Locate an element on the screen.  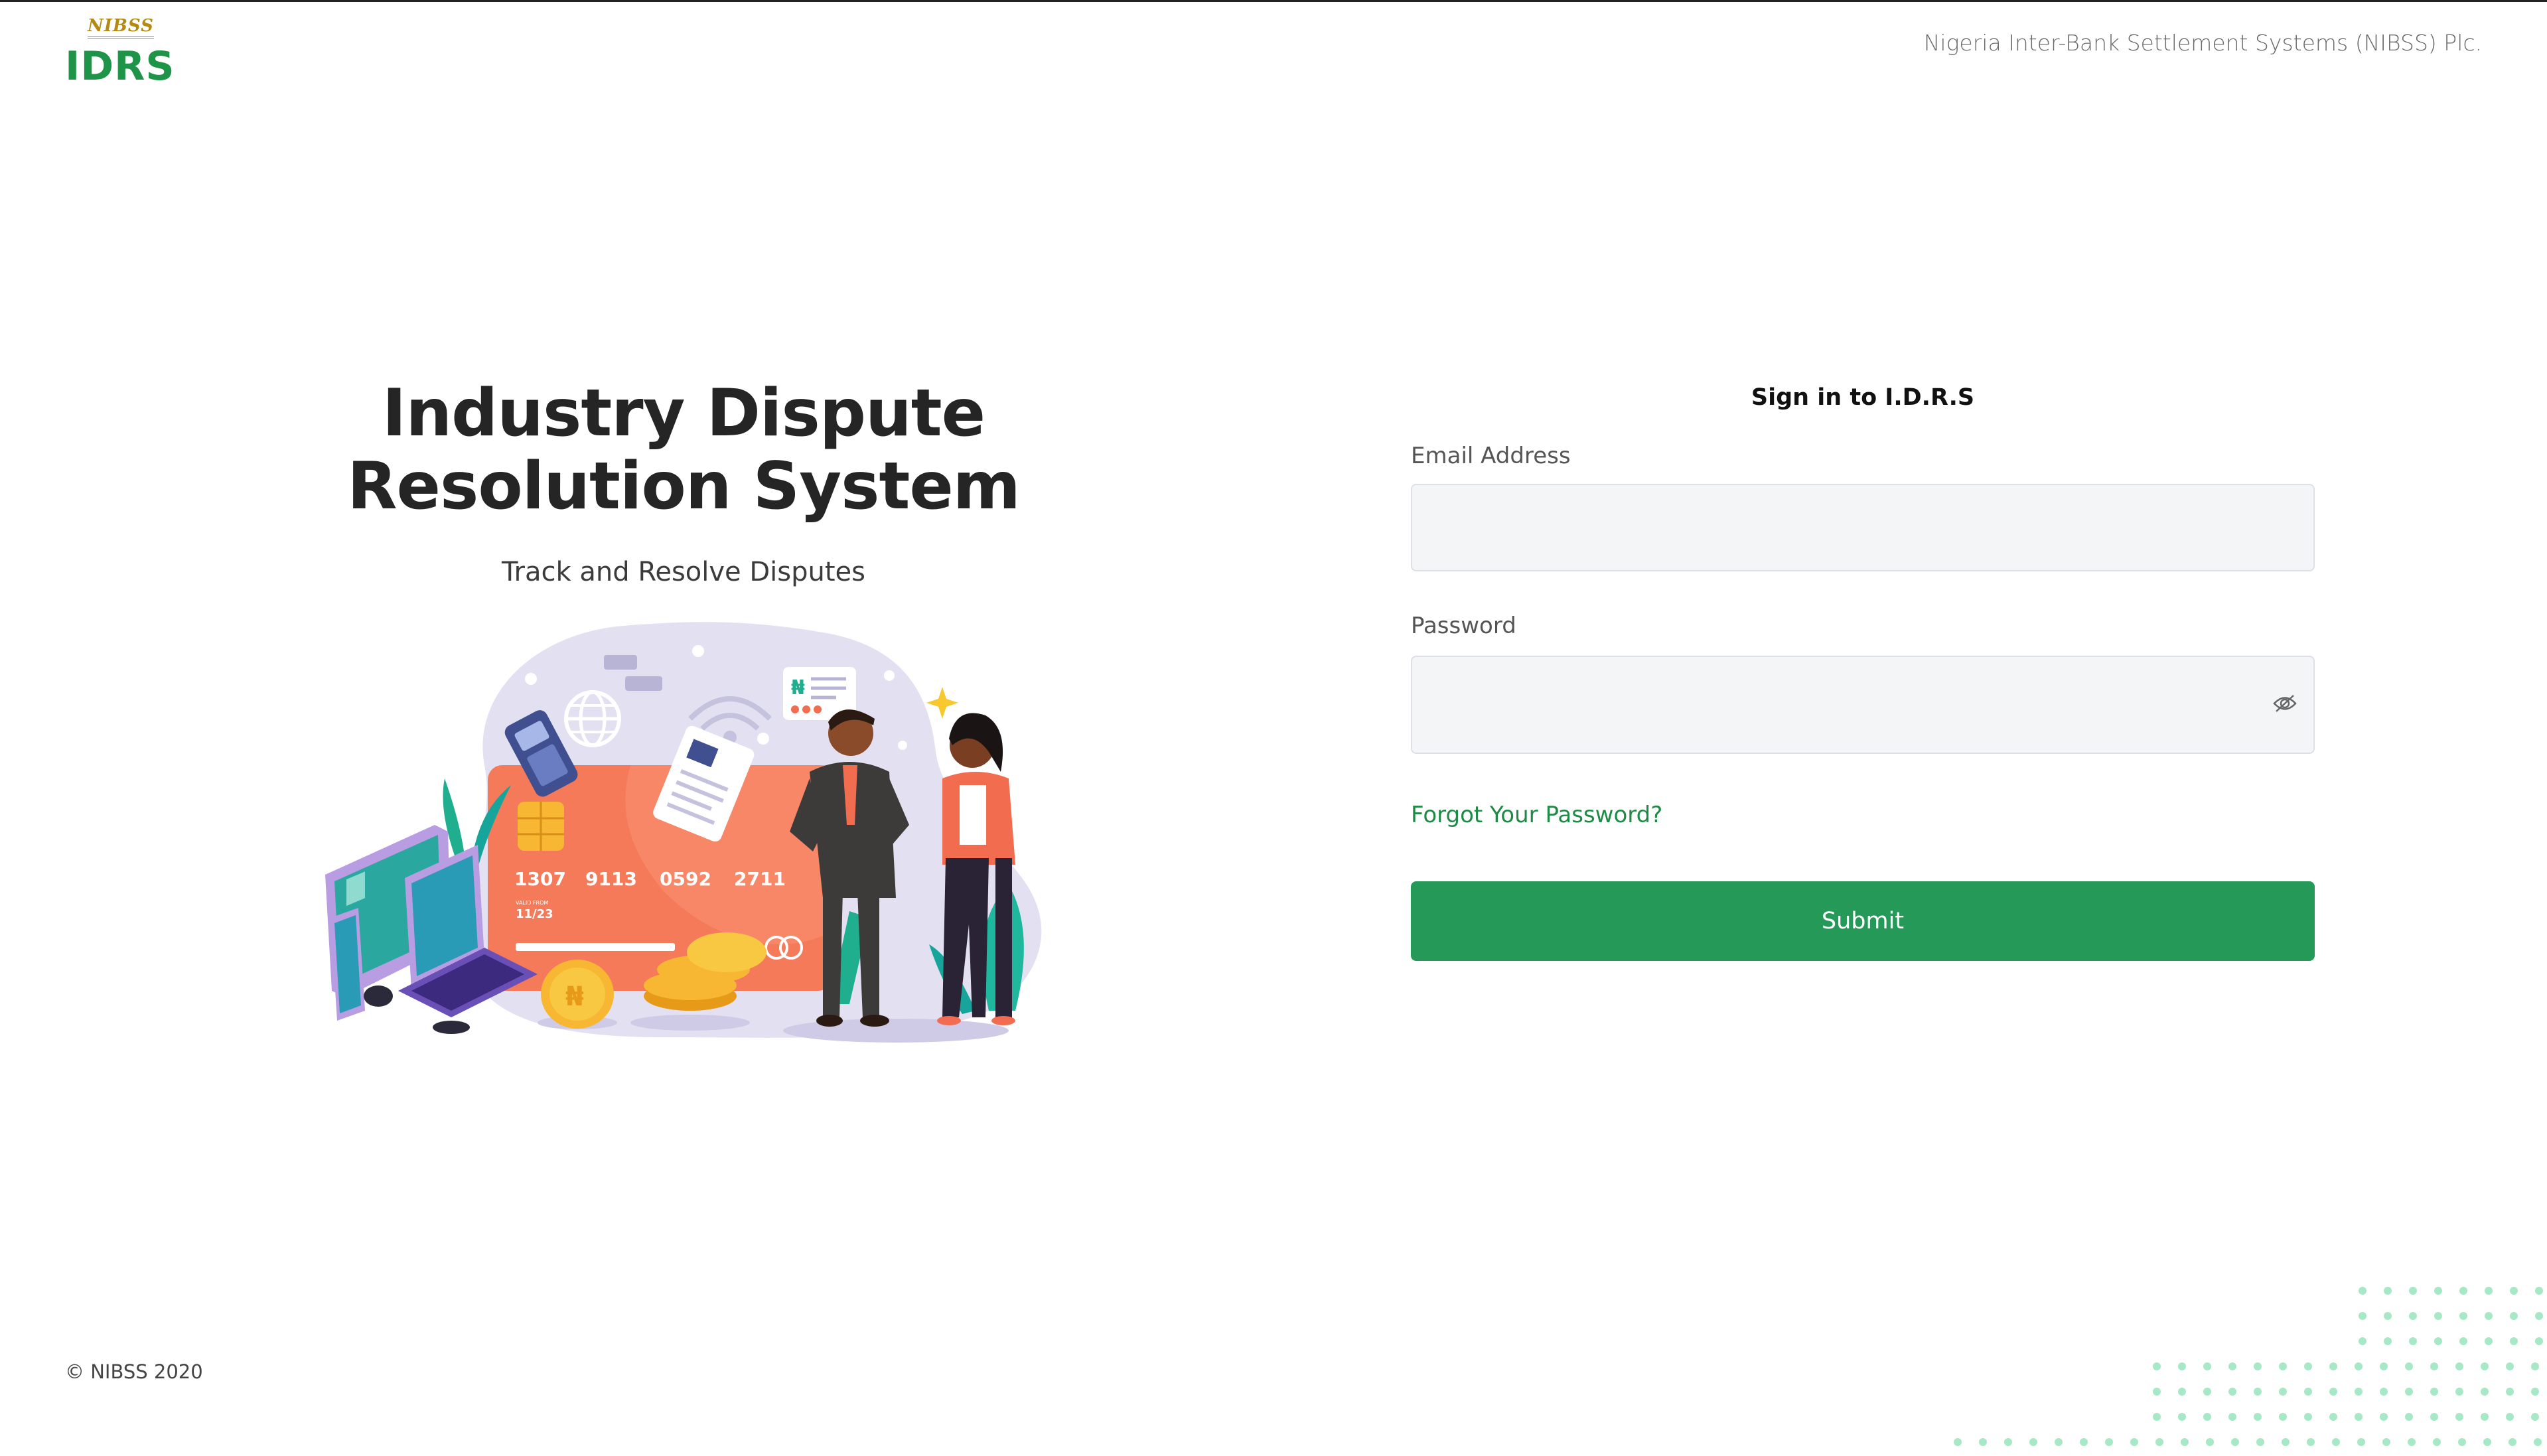
svg-text: 1307 is located at coordinates (540, 879).